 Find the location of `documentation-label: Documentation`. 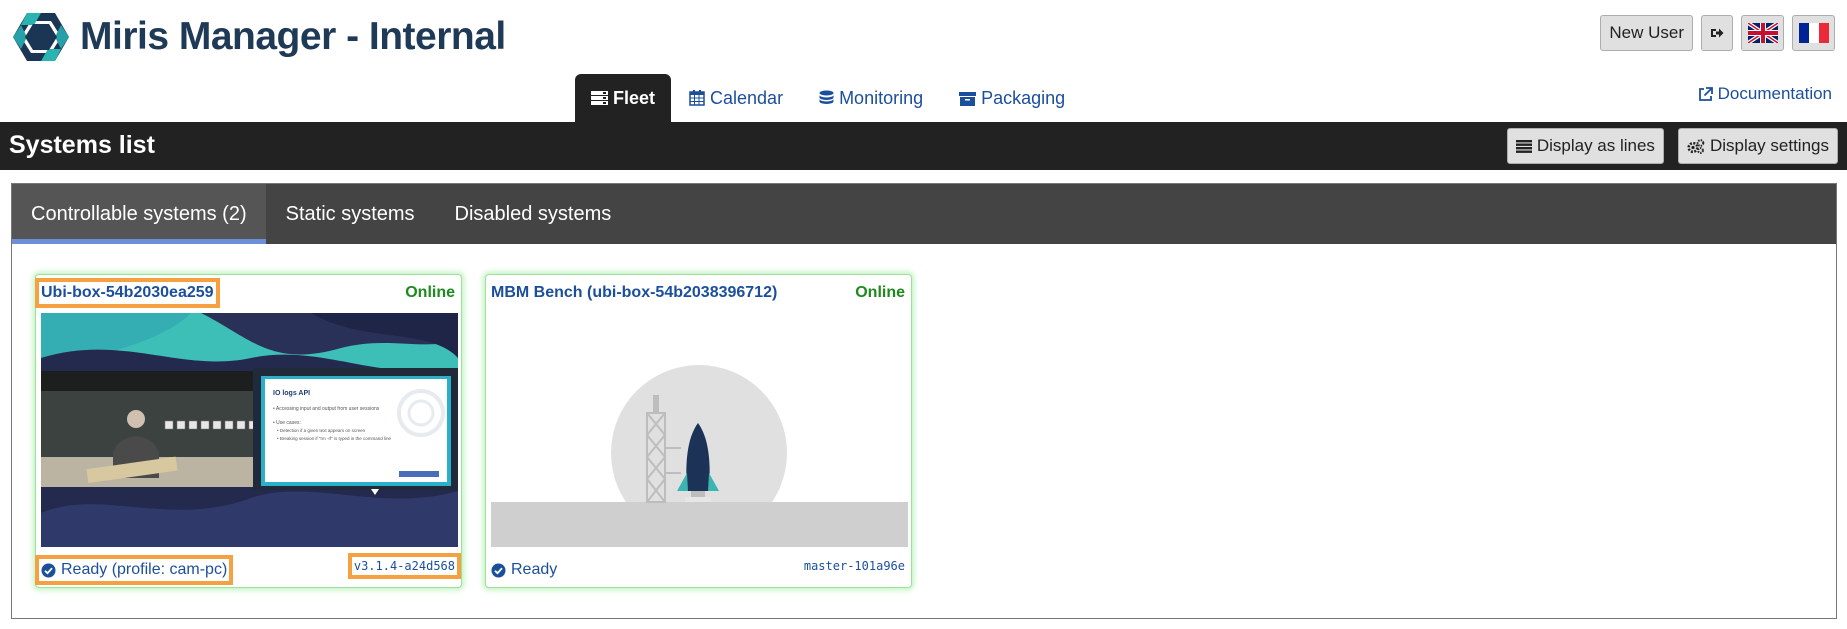

documentation-label: Documentation is located at coordinates (1774, 93).